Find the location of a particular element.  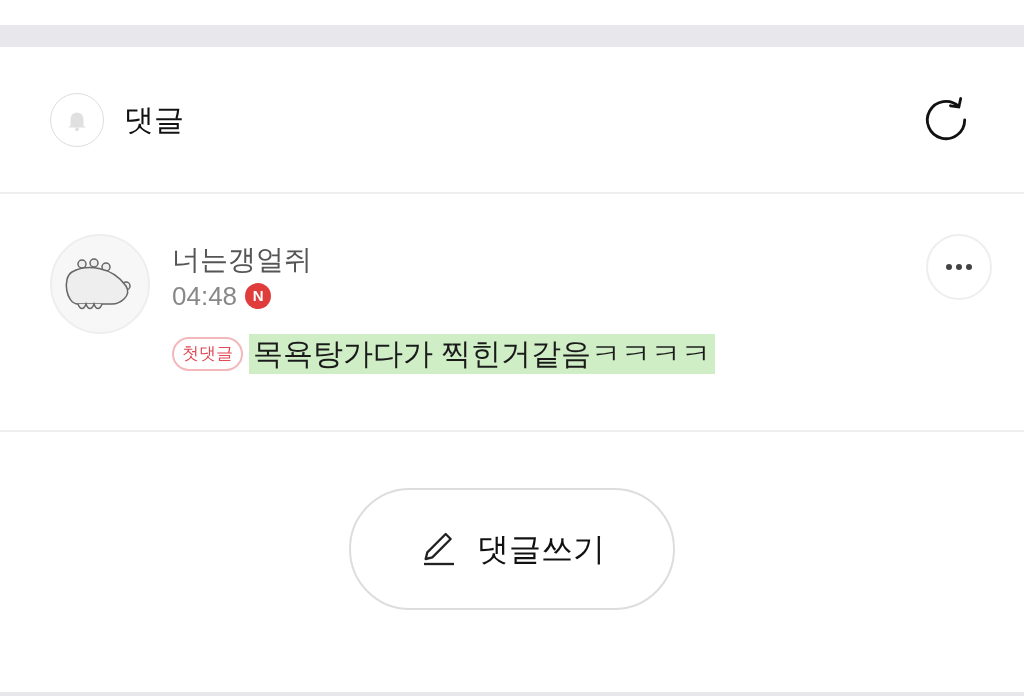

comment-time: 04:48 is located at coordinates (205, 296).